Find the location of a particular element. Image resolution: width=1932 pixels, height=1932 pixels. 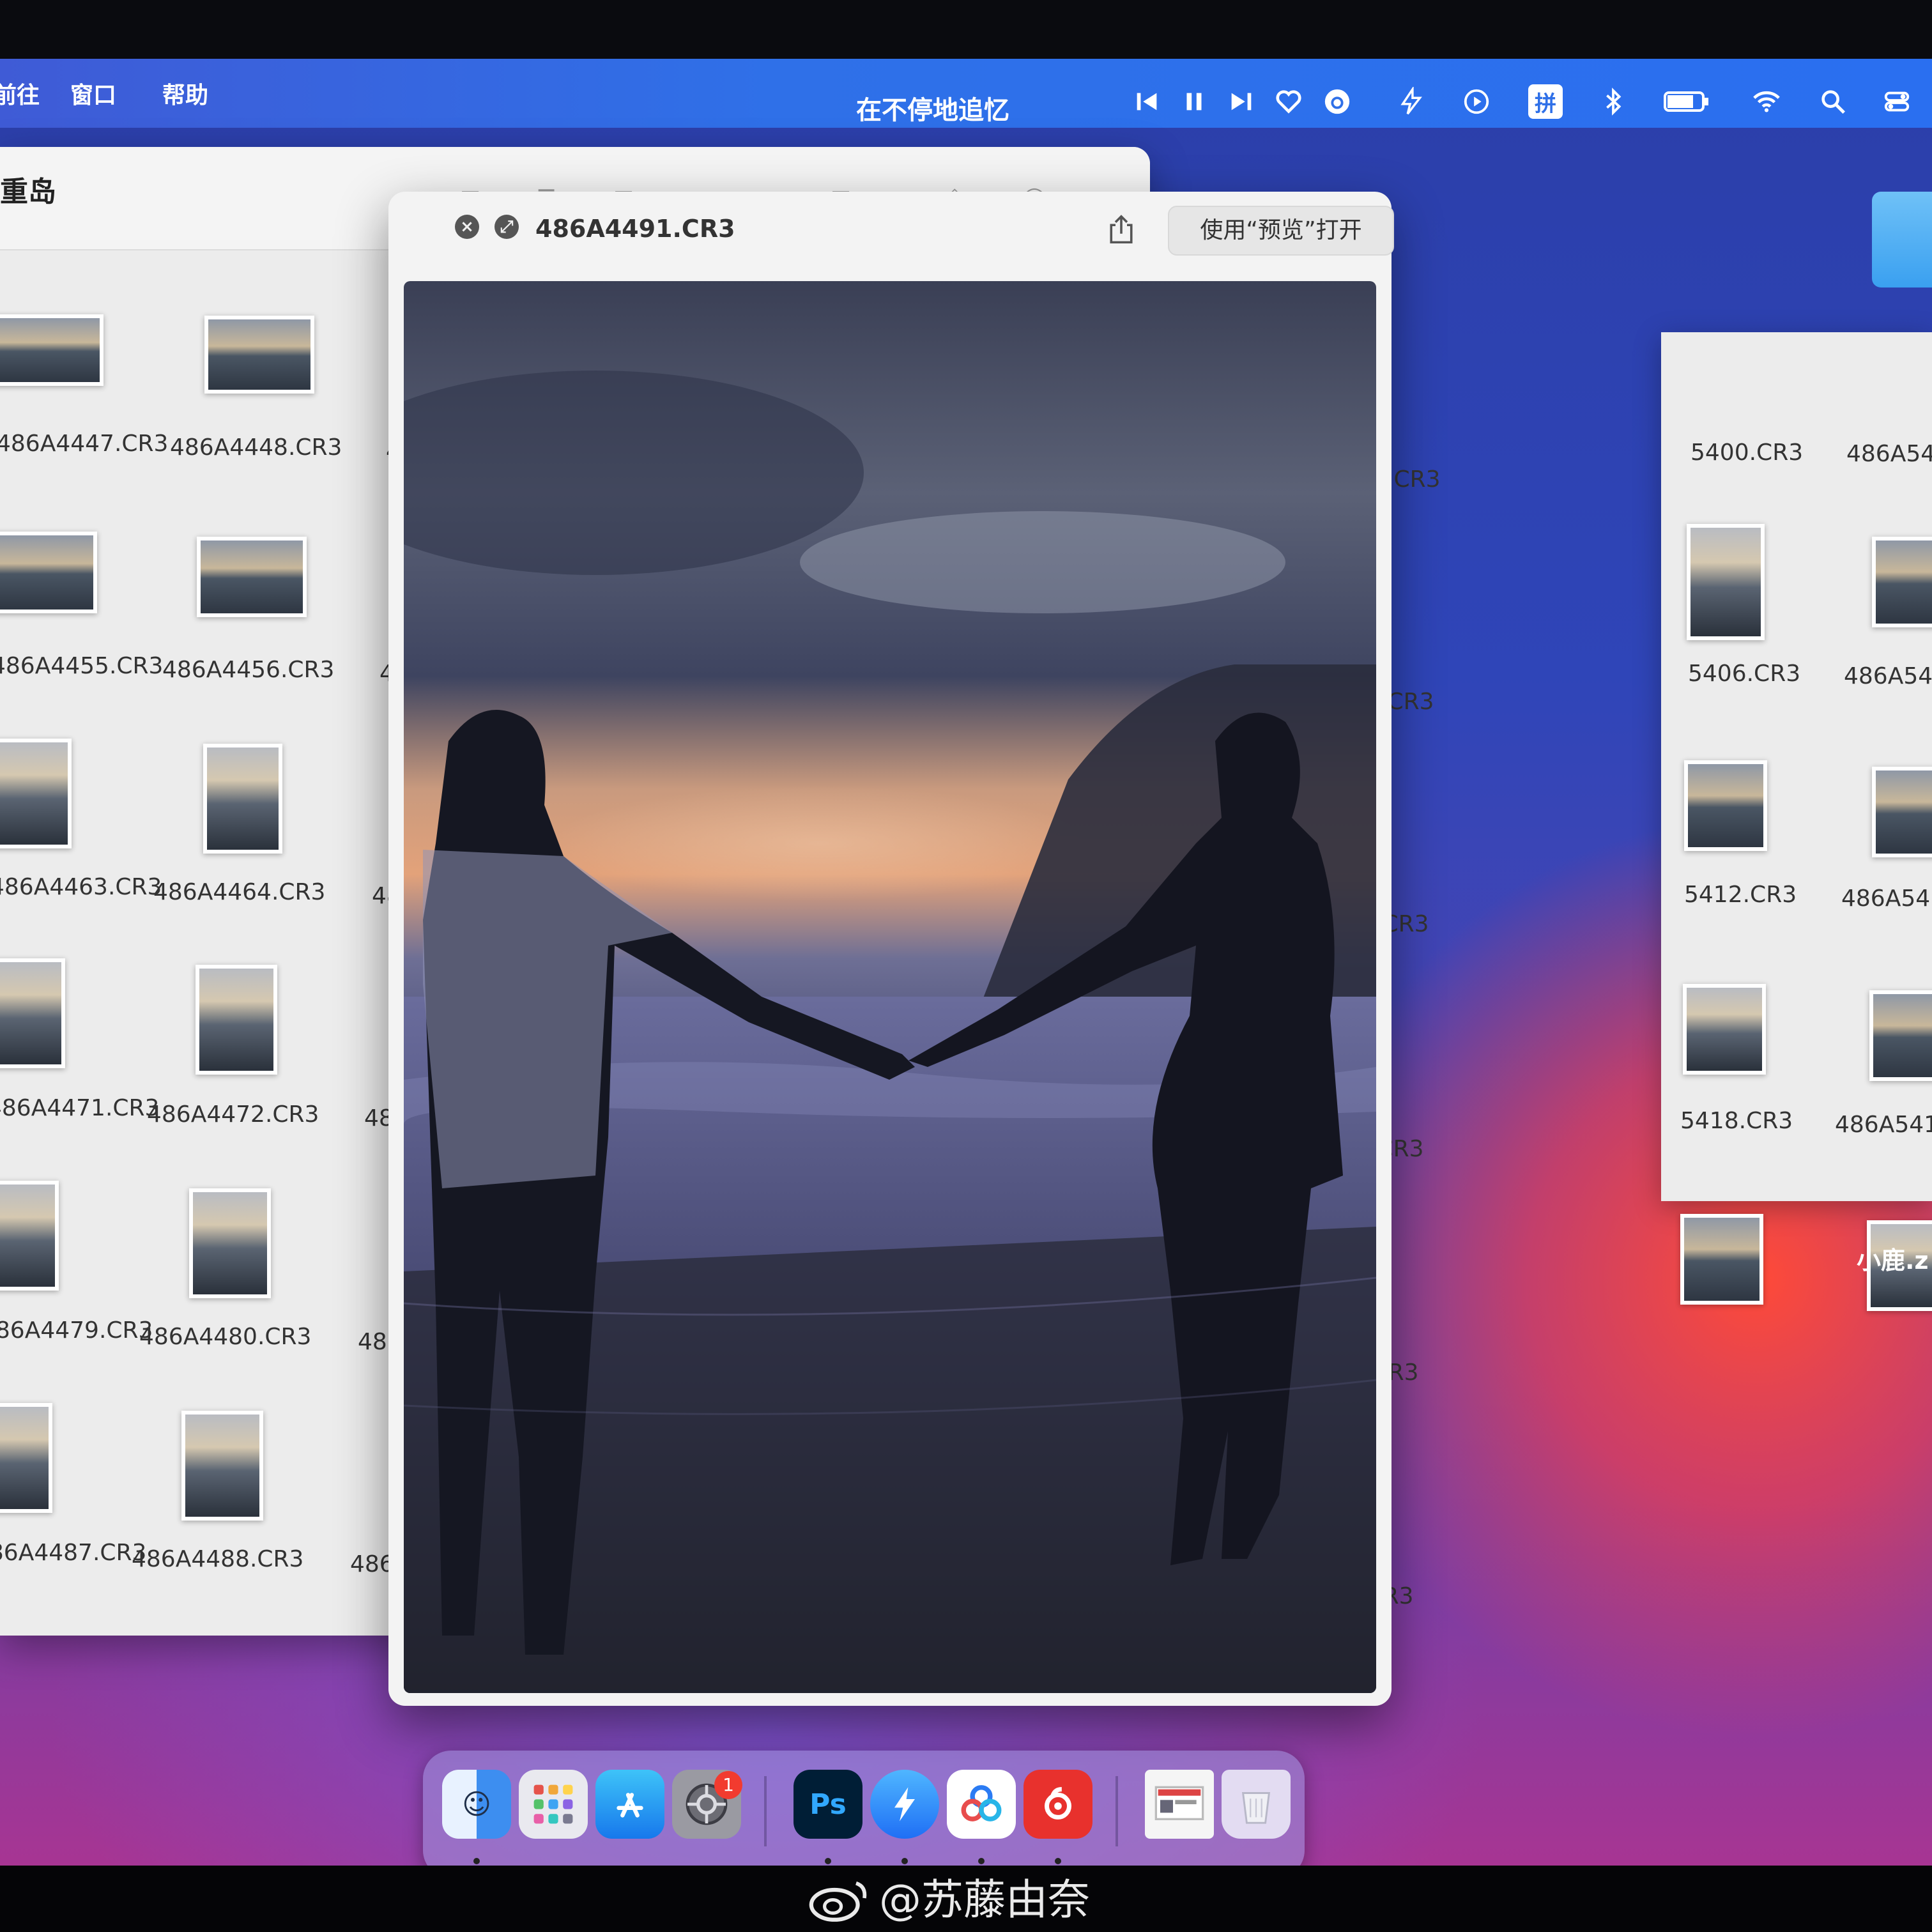

finder-icon: ☺ is located at coordinates (476, 1804).